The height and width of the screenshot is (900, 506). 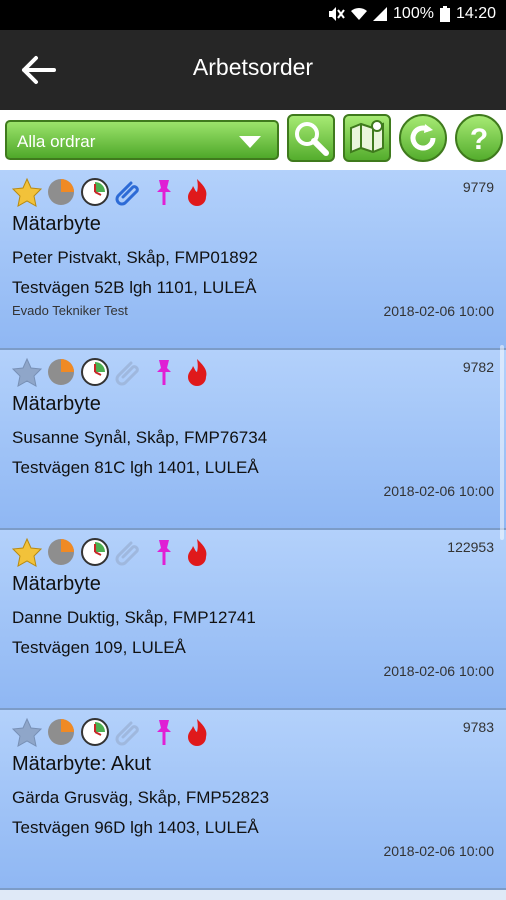 I want to click on order-number: 9783, so click(x=478, y=727).